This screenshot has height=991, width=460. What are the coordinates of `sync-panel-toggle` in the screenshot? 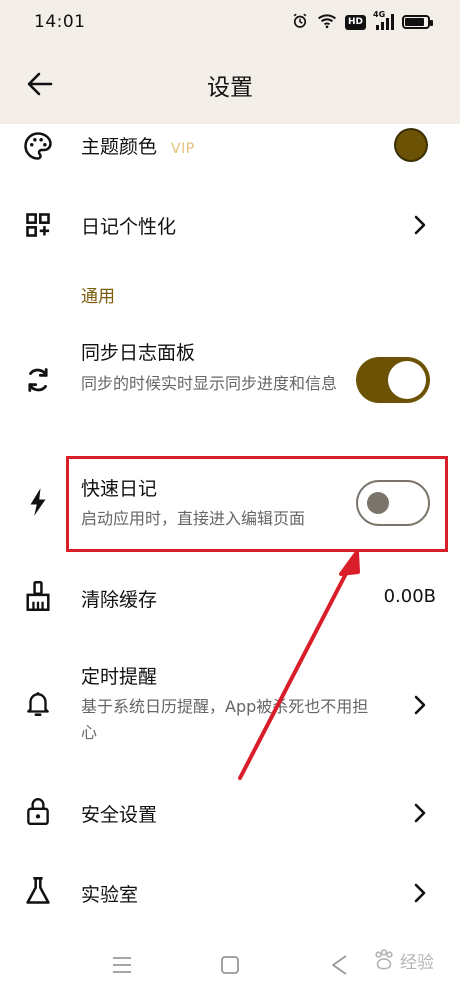 It's located at (393, 380).